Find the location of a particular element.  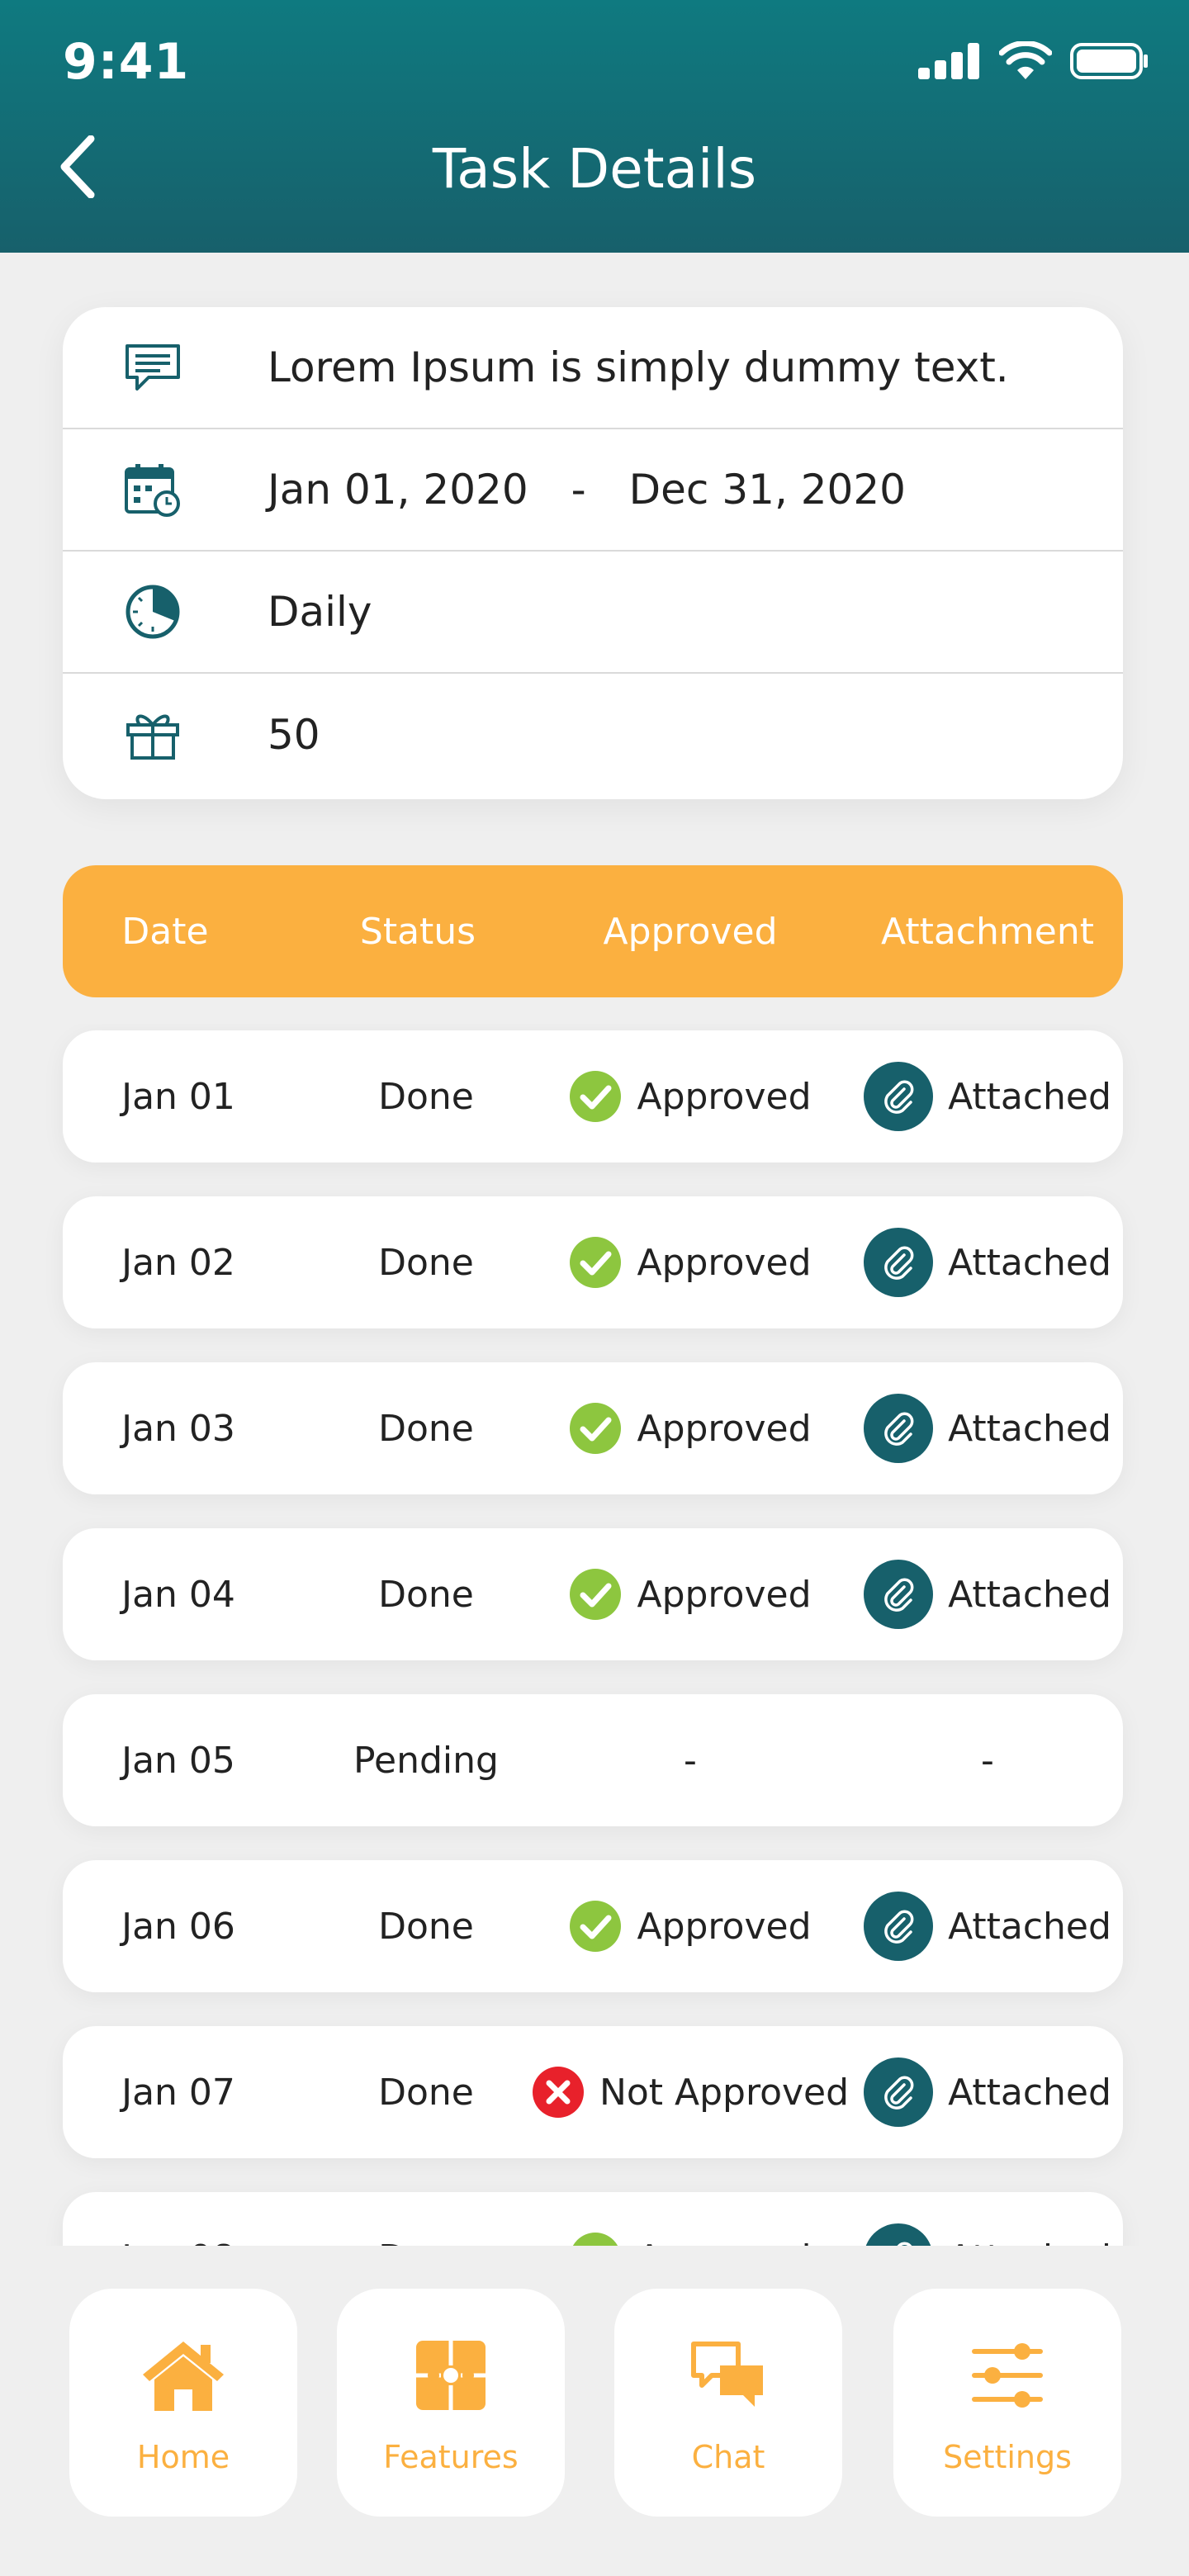

task-frequency: Daily is located at coordinates (320, 612).